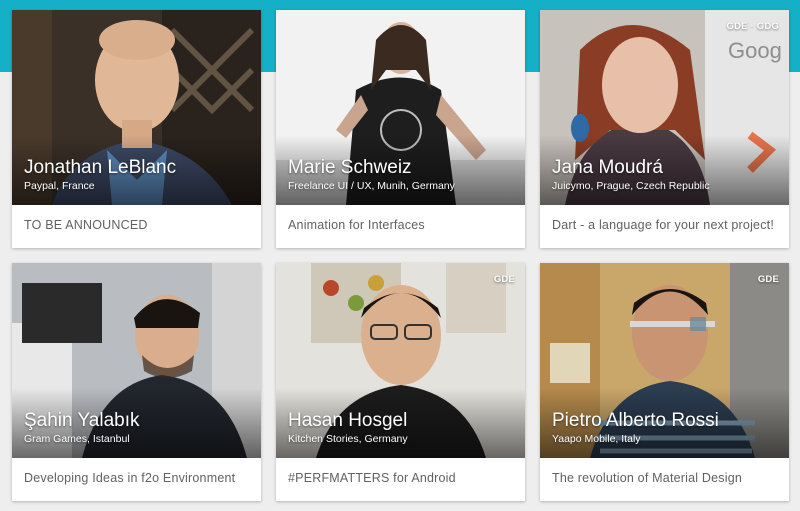 The image size is (800, 511). What do you see at coordinates (348, 439) in the screenshot?
I see `speaker-company: Kitchen Stories, Germany` at bounding box center [348, 439].